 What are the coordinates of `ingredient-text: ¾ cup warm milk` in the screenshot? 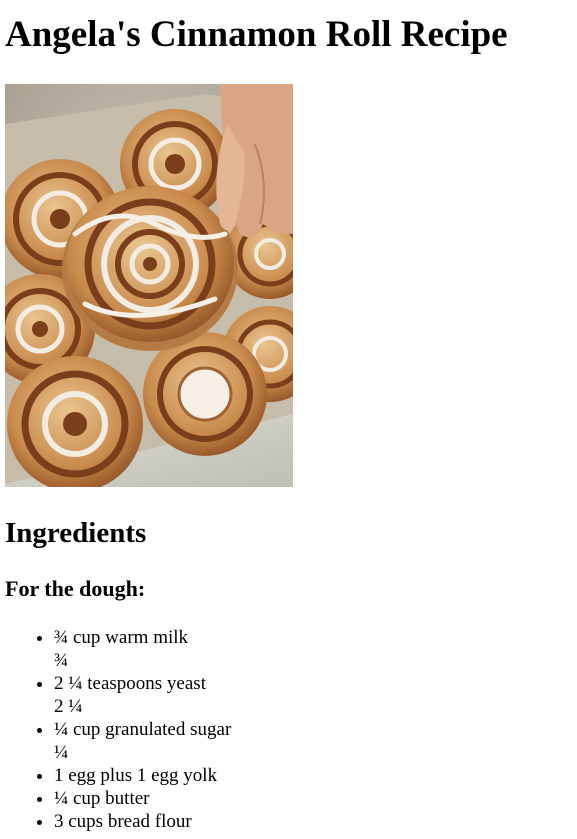 It's located at (121, 637).